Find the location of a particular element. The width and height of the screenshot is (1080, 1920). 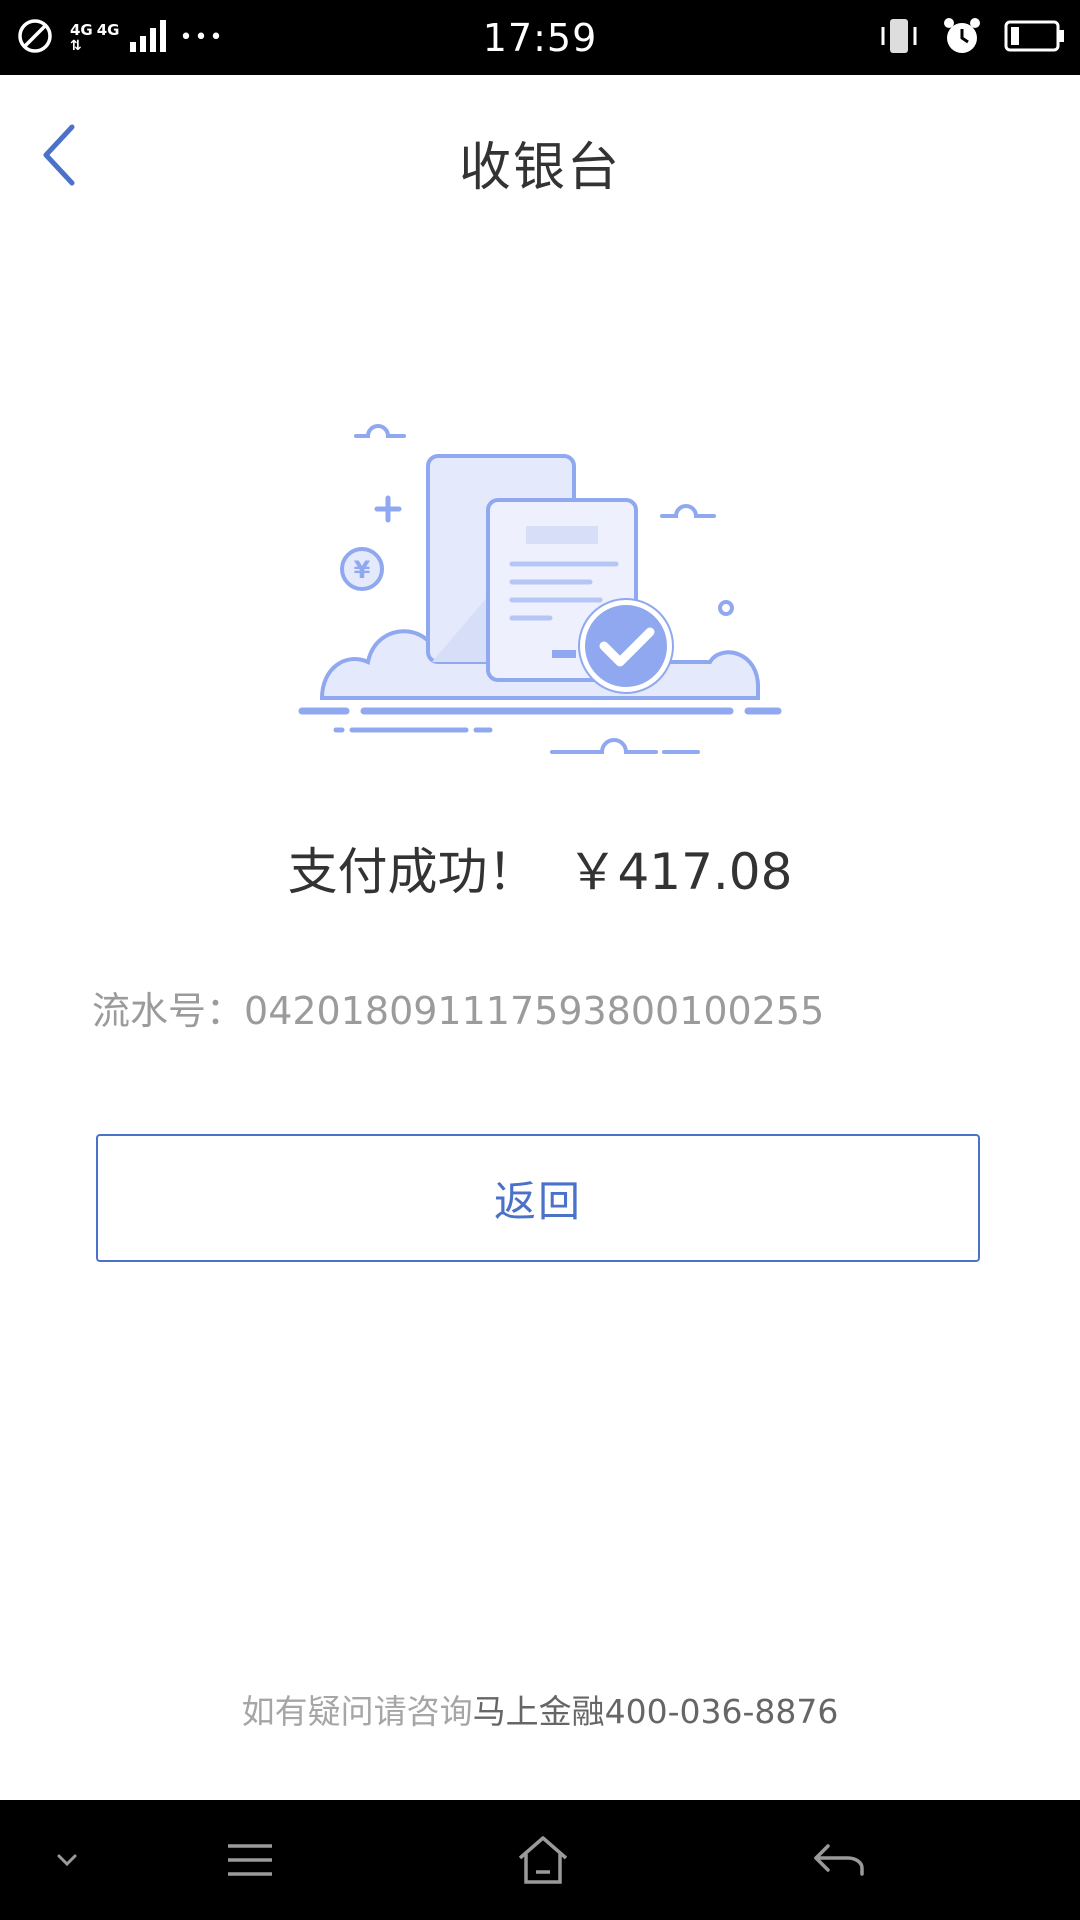

home-icon is located at coordinates (543, 1860).